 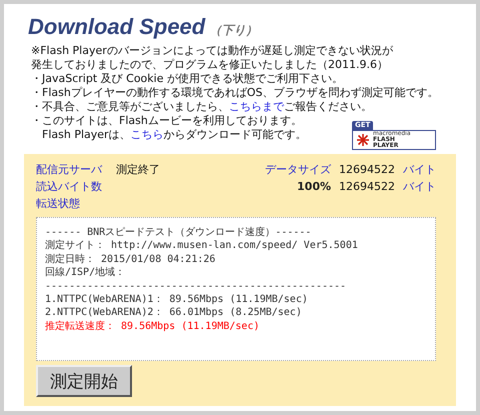 What do you see at coordinates (234, 93) in the screenshot?
I see `notice-text: ・Flashプレイヤーの動作する環境であればOS、ブラウザを問わず測定可能です。` at bounding box center [234, 93].